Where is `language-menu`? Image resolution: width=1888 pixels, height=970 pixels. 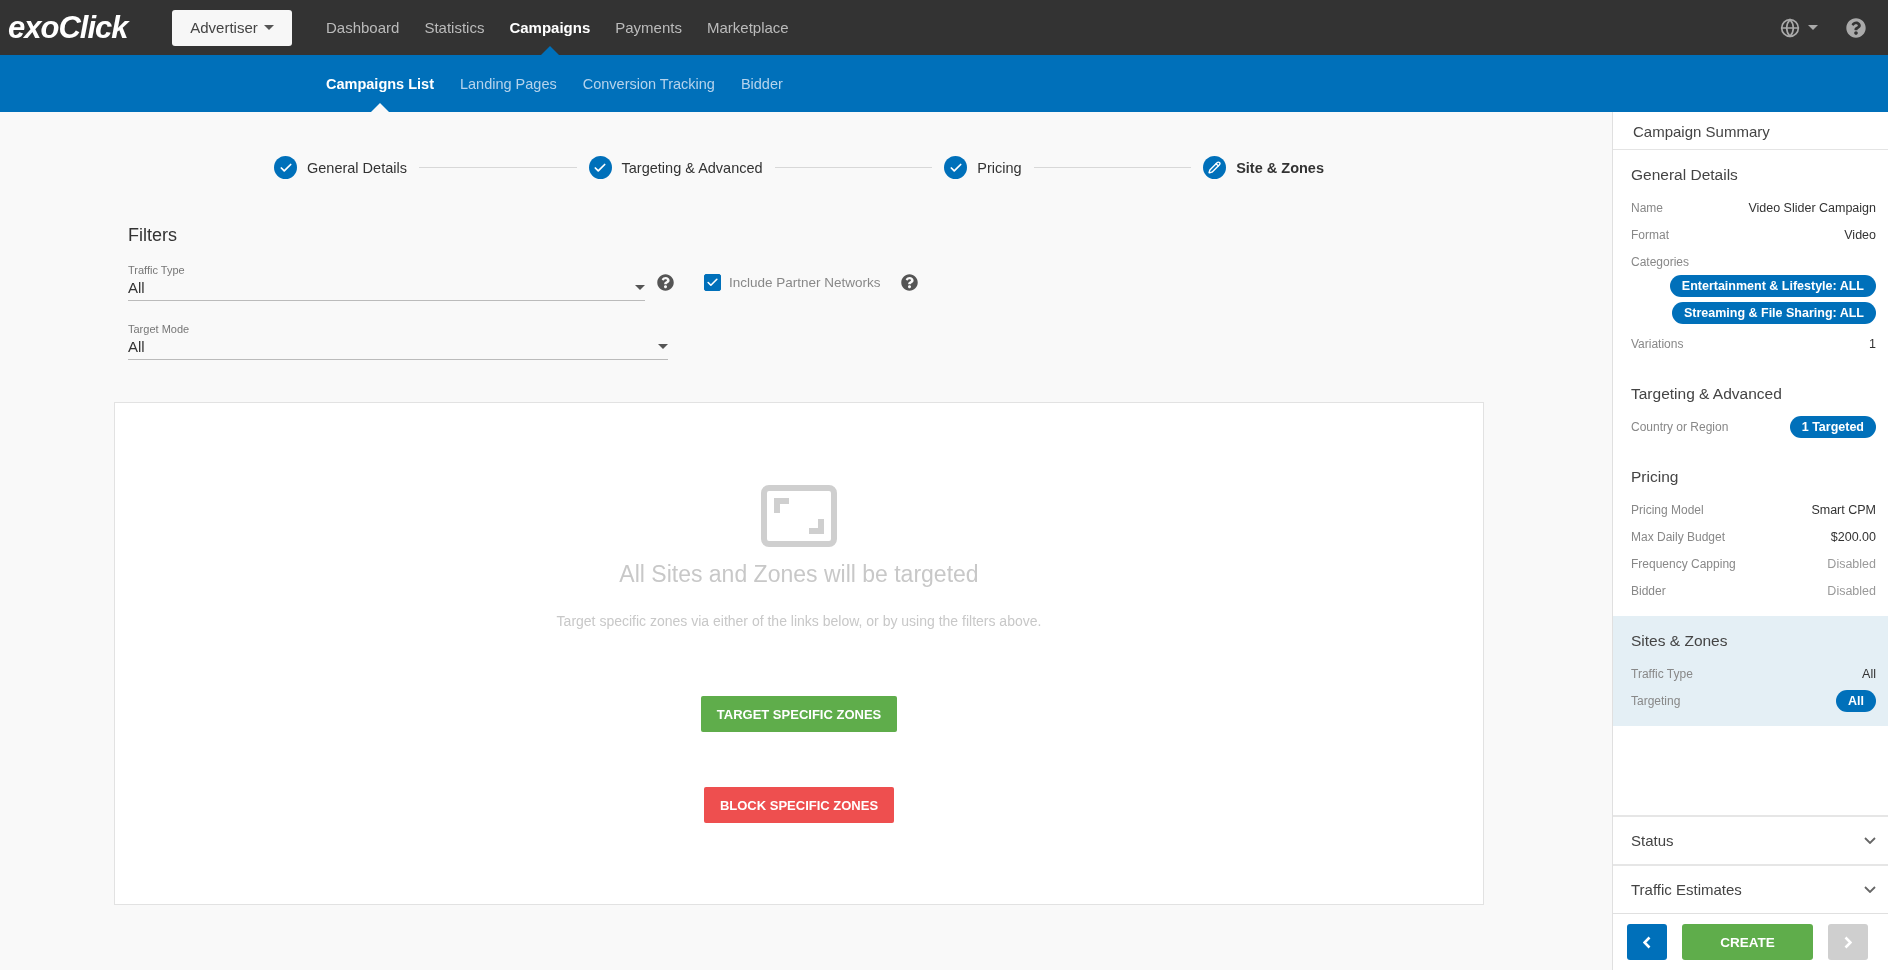
language-menu is located at coordinates (1799, 27).